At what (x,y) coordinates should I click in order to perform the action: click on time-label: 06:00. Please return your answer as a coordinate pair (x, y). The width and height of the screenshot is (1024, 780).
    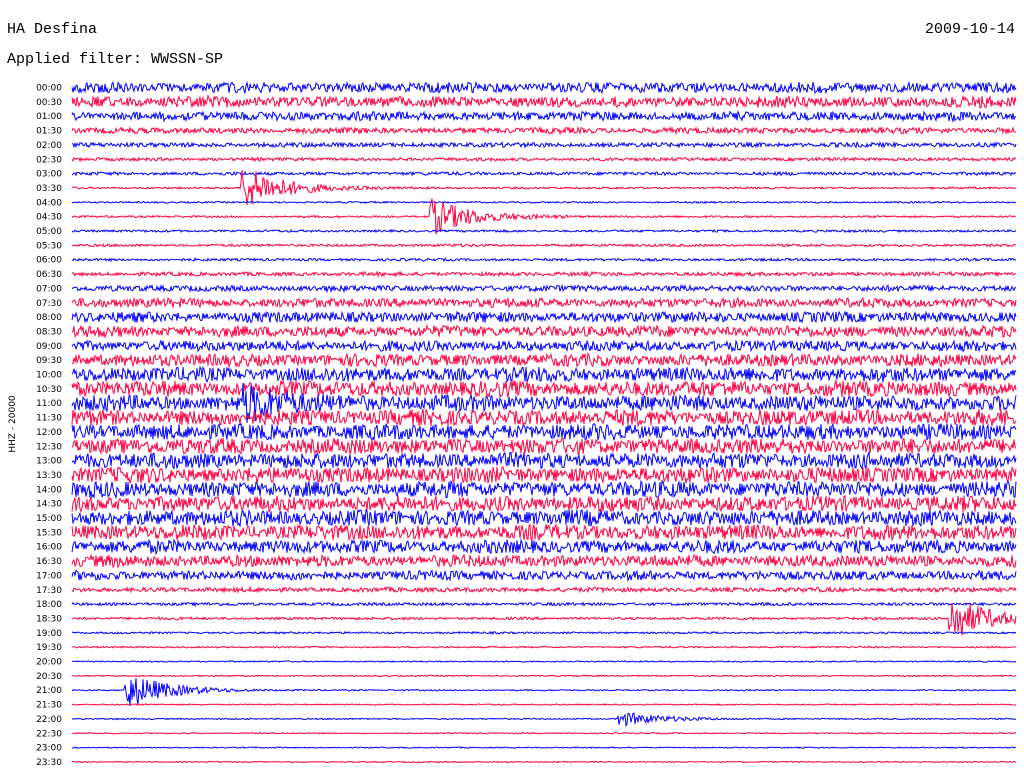
    Looking at the image, I should click on (49, 261).